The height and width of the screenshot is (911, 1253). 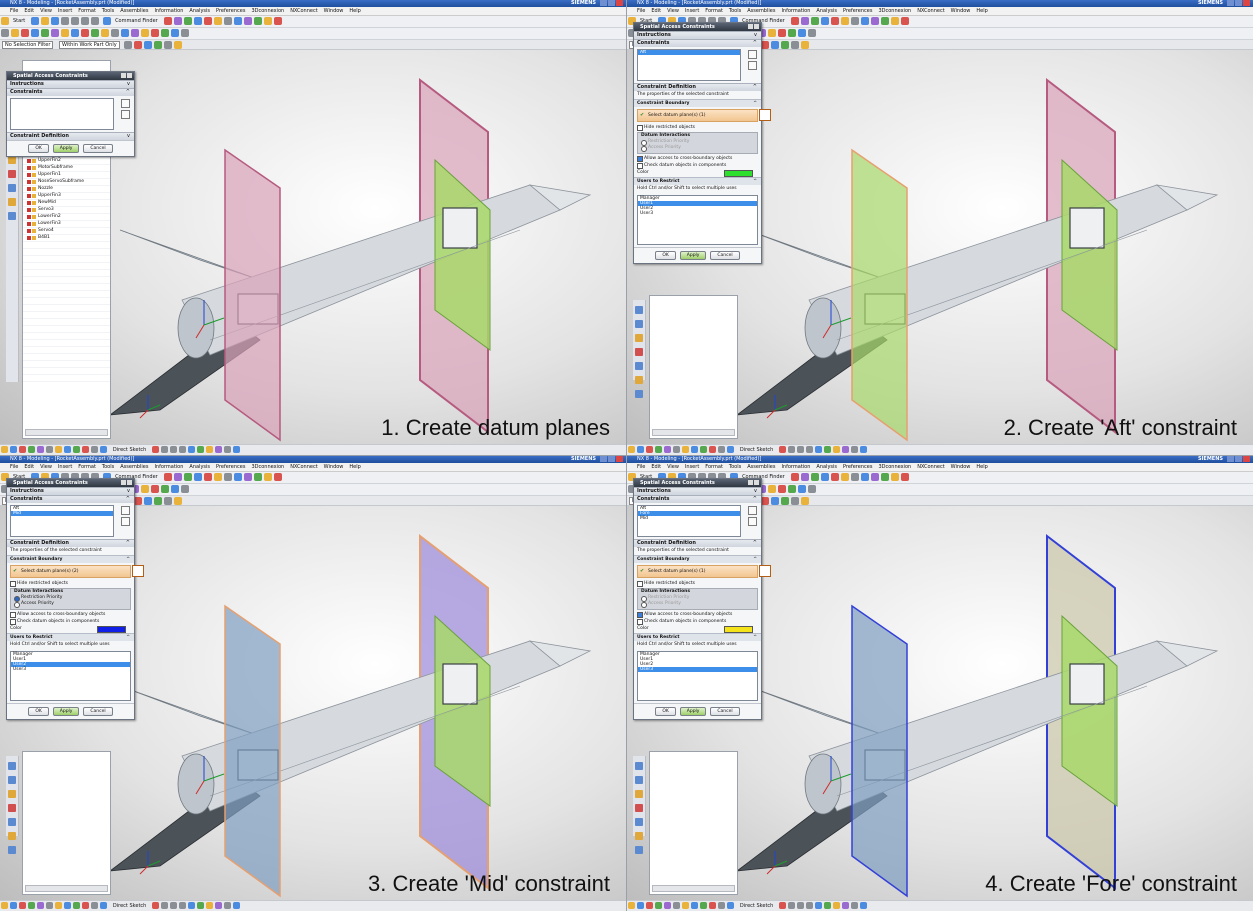 I want to click on select-datum-planes: Select datum plane(s) (1), so click(x=704, y=571).